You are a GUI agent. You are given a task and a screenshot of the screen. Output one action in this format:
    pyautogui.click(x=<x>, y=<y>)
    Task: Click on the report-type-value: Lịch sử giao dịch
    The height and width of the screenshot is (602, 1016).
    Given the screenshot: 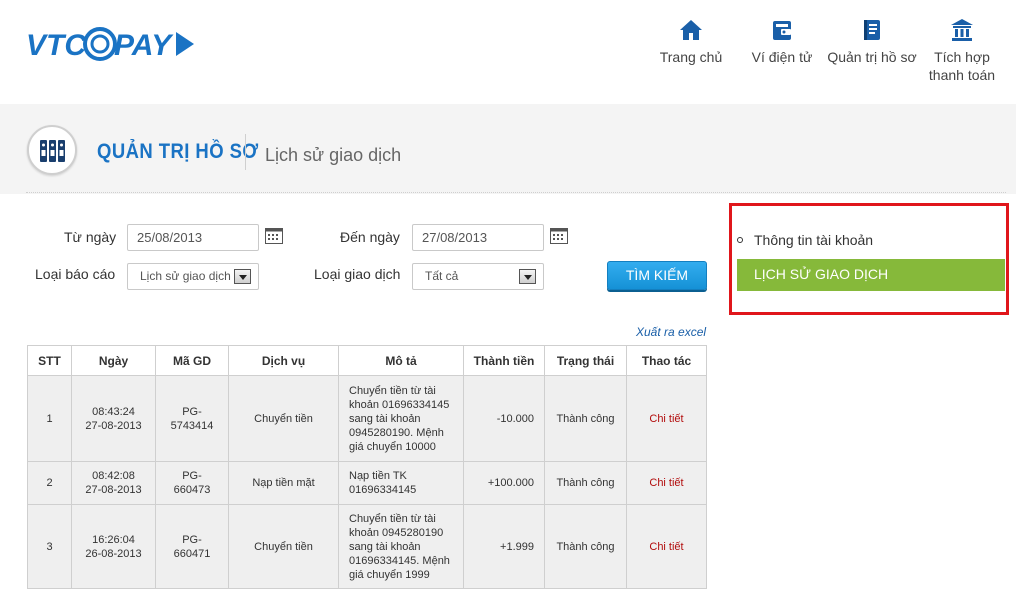 What is the action you would take?
    pyautogui.click(x=185, y=276)
    